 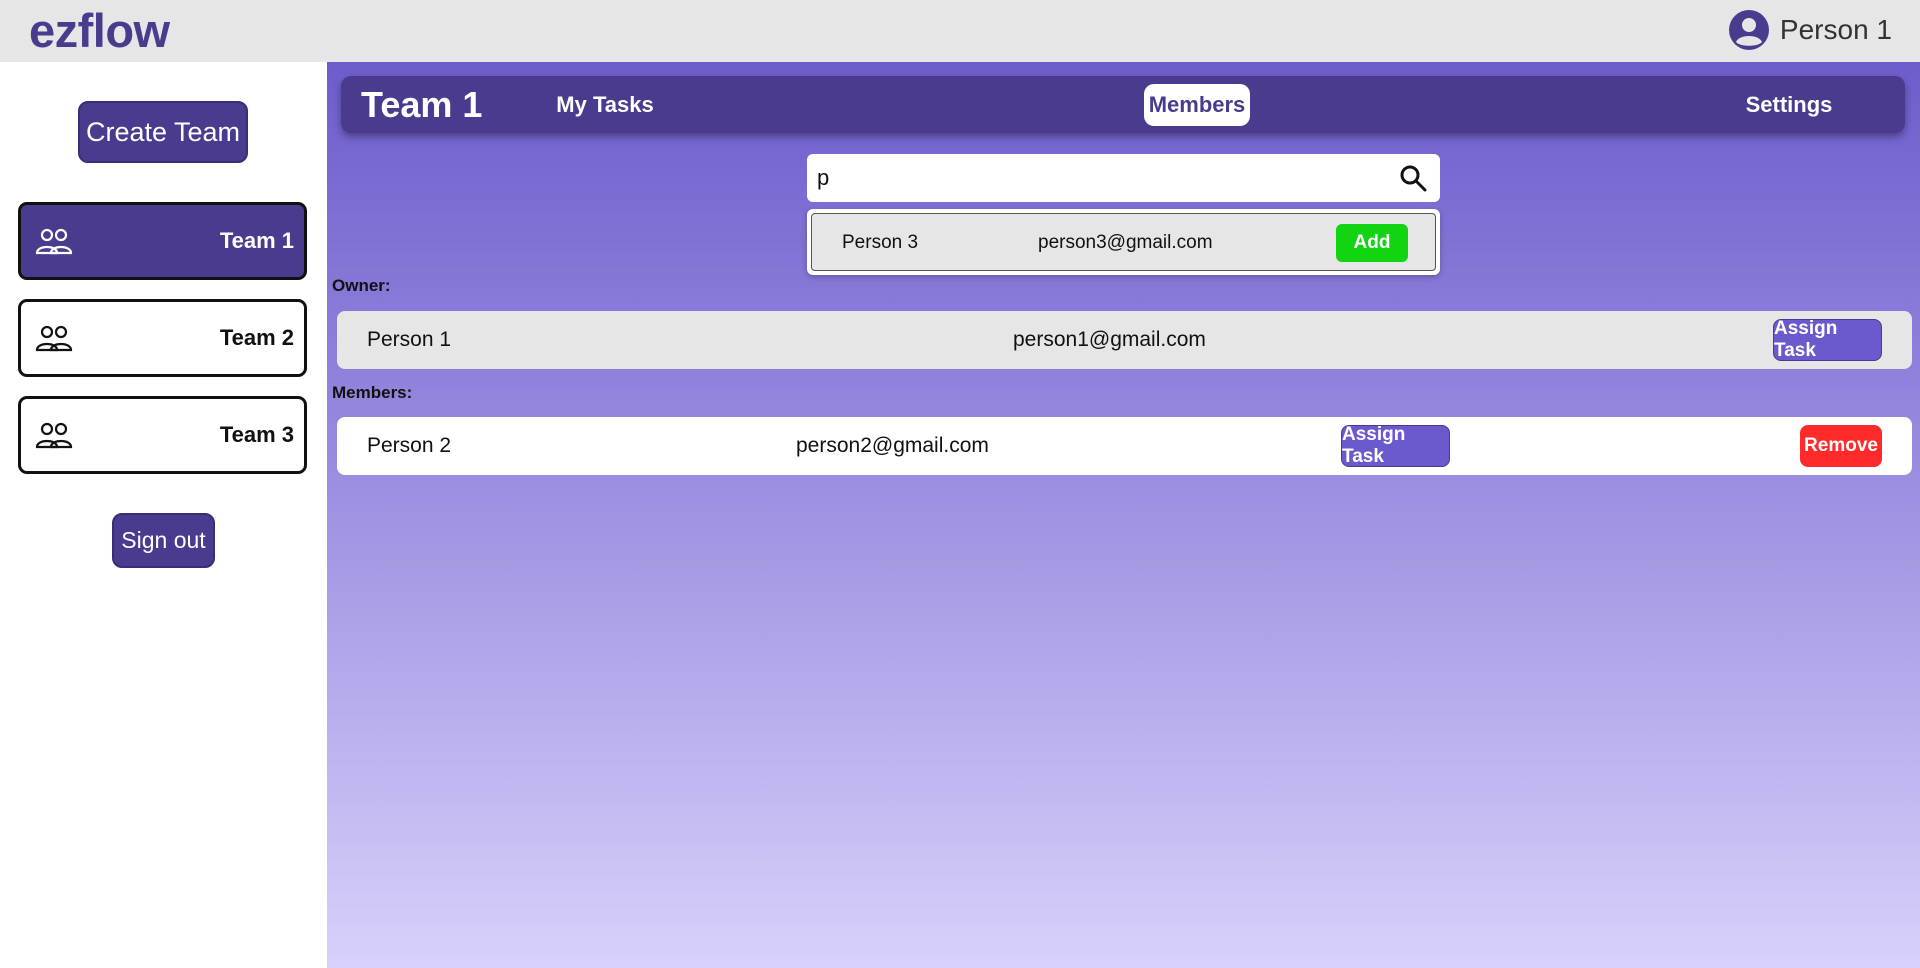 I want to click on sidebar-item-team-1: Team 1, so click(x=162, y=241).